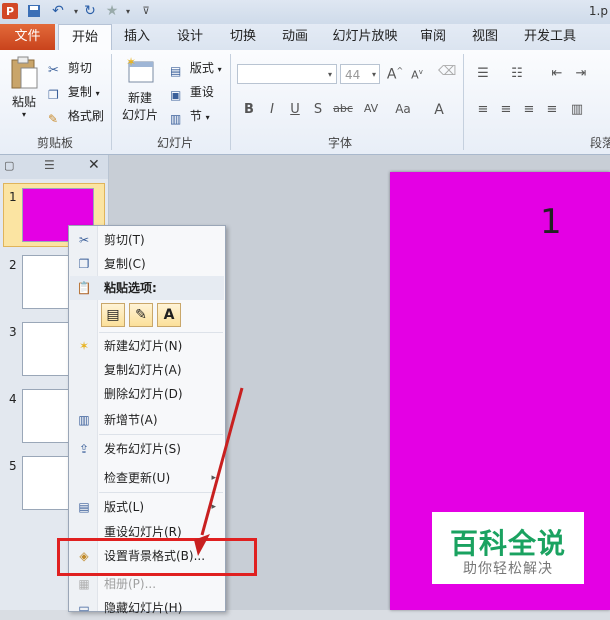  What do you see at coordinates (137, 478) in the screenshot?
I see `menu-item-label: 检查更新(U)` at bounding box center [137, 478].